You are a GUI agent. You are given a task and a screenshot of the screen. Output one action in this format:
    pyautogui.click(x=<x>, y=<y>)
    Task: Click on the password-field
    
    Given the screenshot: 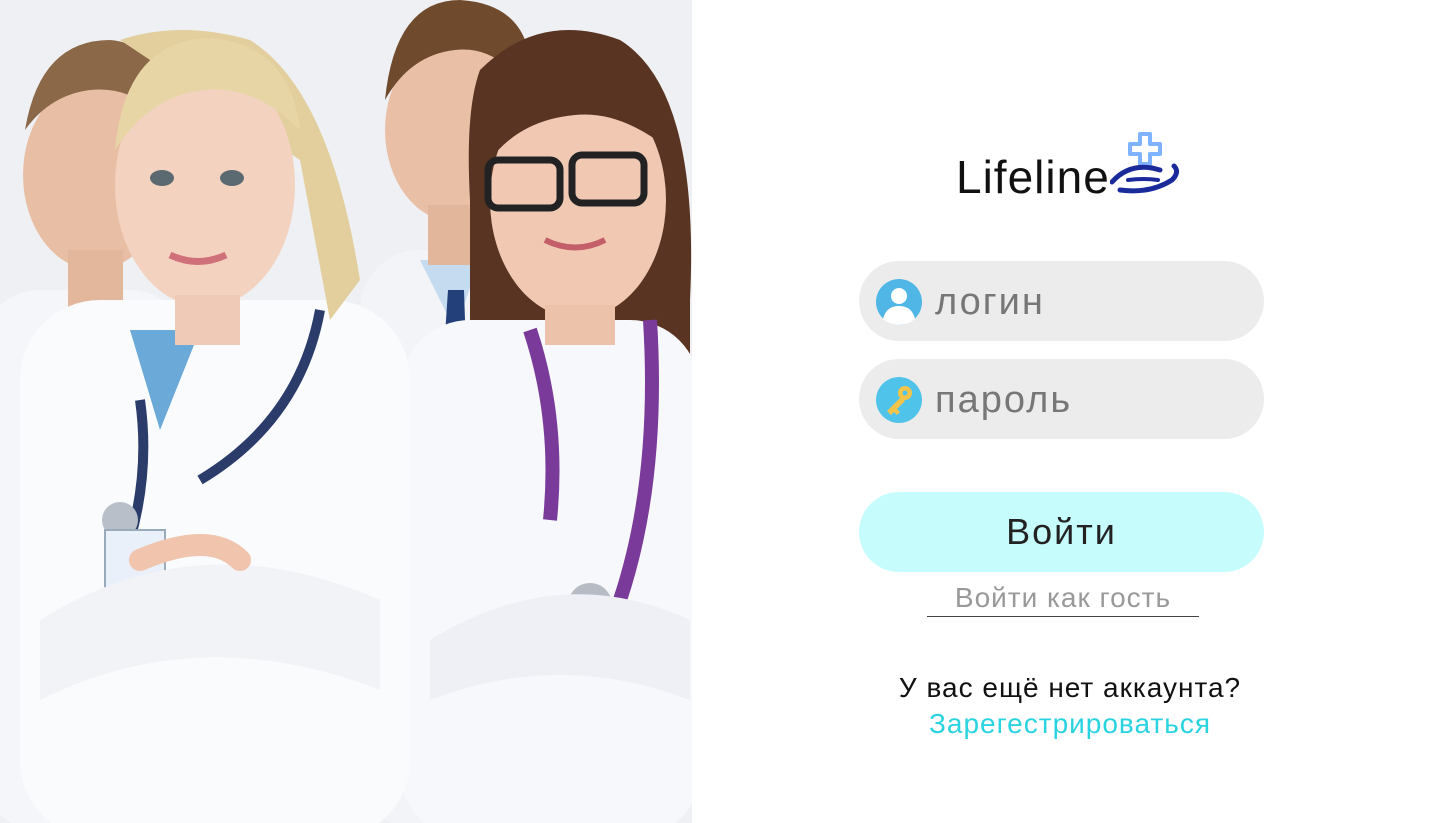 What is the action you would take?
    pyautogui.click(x=1061, y=399)
    